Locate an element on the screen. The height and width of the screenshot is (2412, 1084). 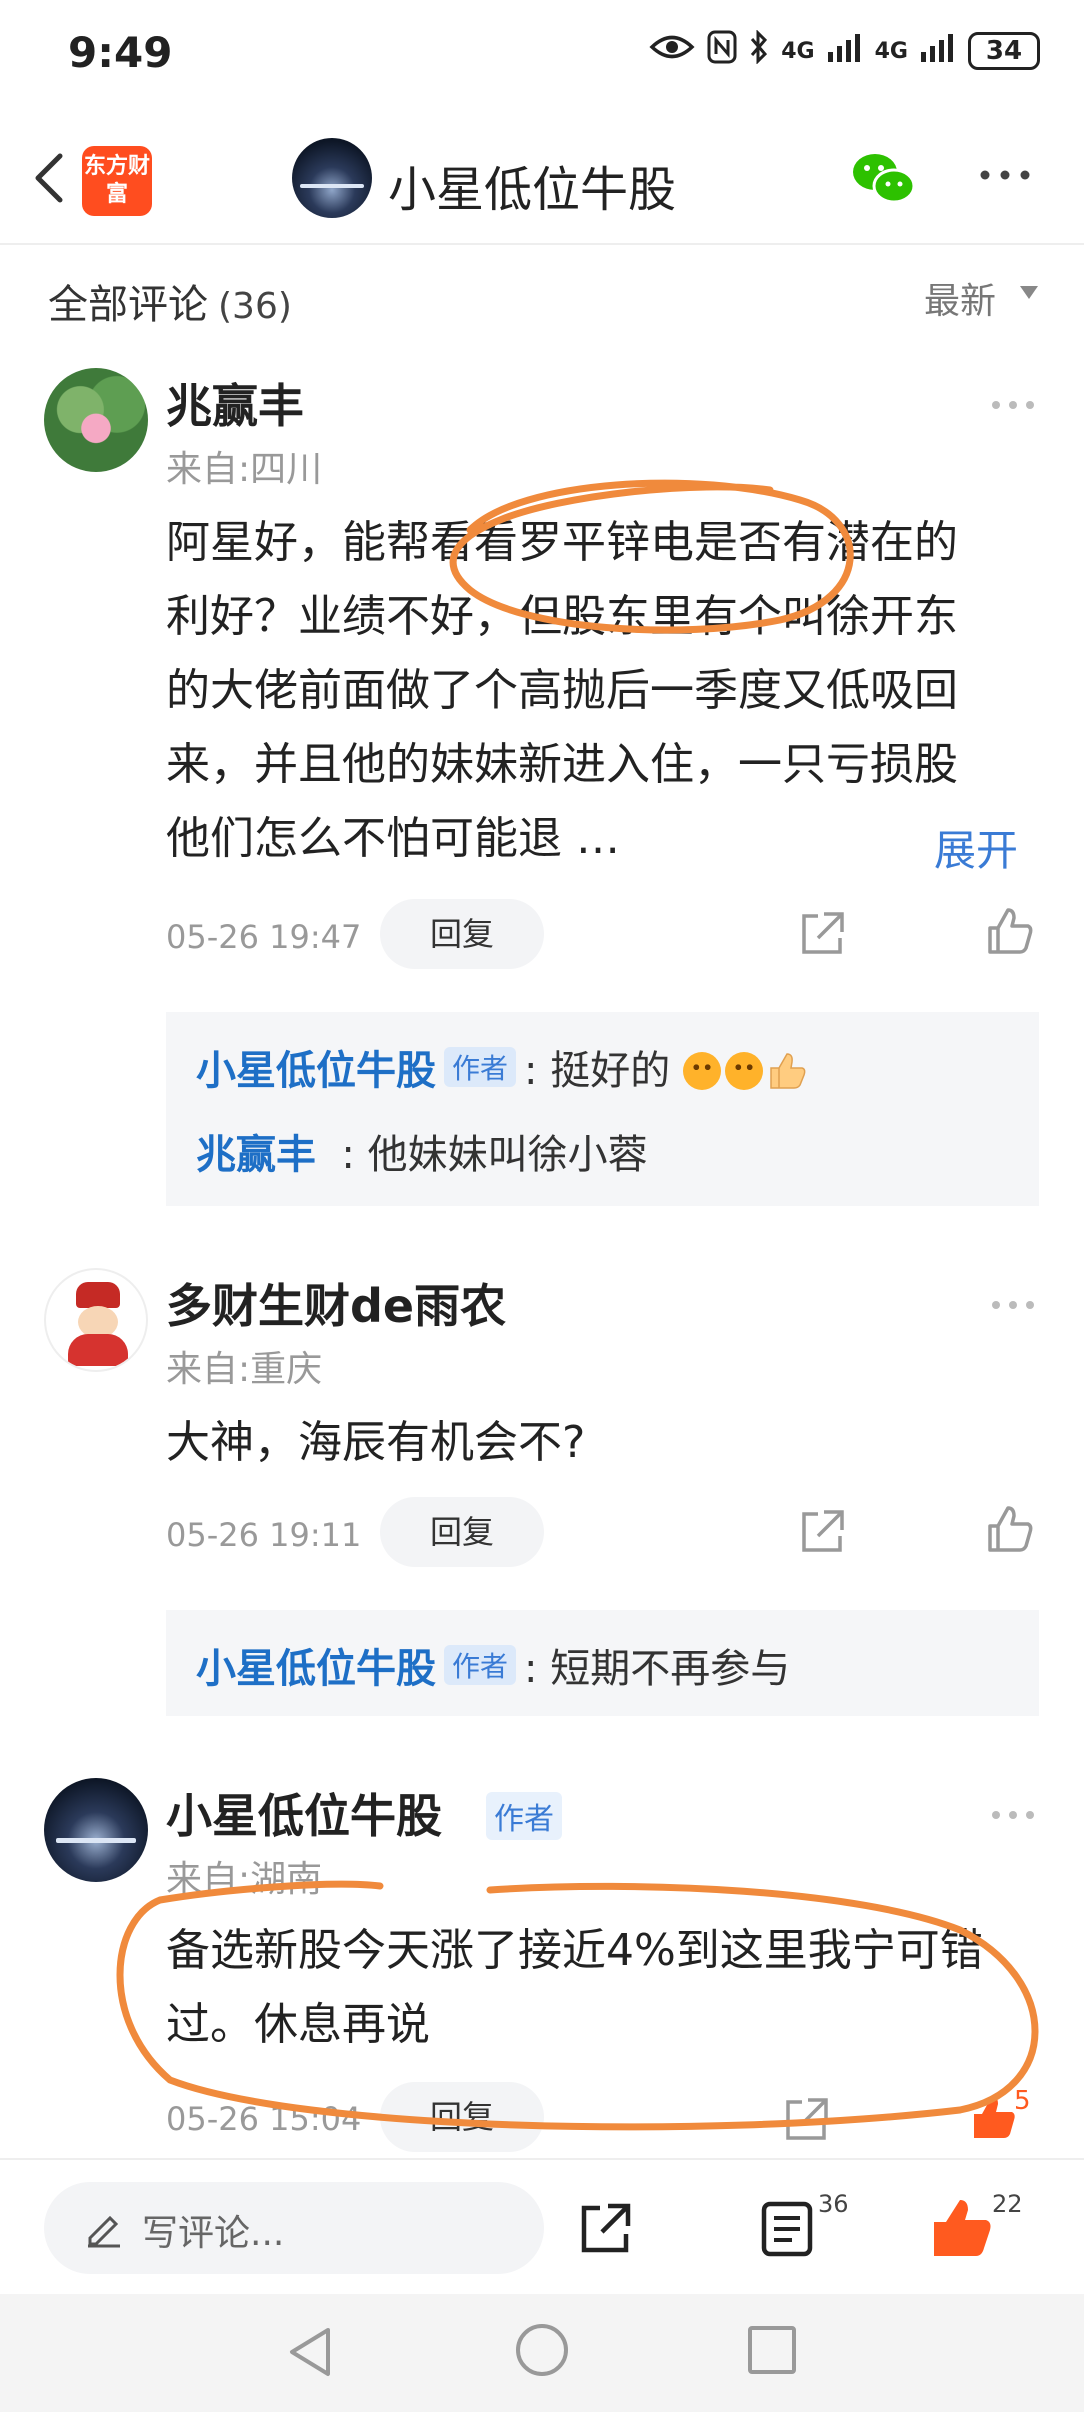
app-header: 东方财富 小星低位牛股 is located at coordinates (542, 177).